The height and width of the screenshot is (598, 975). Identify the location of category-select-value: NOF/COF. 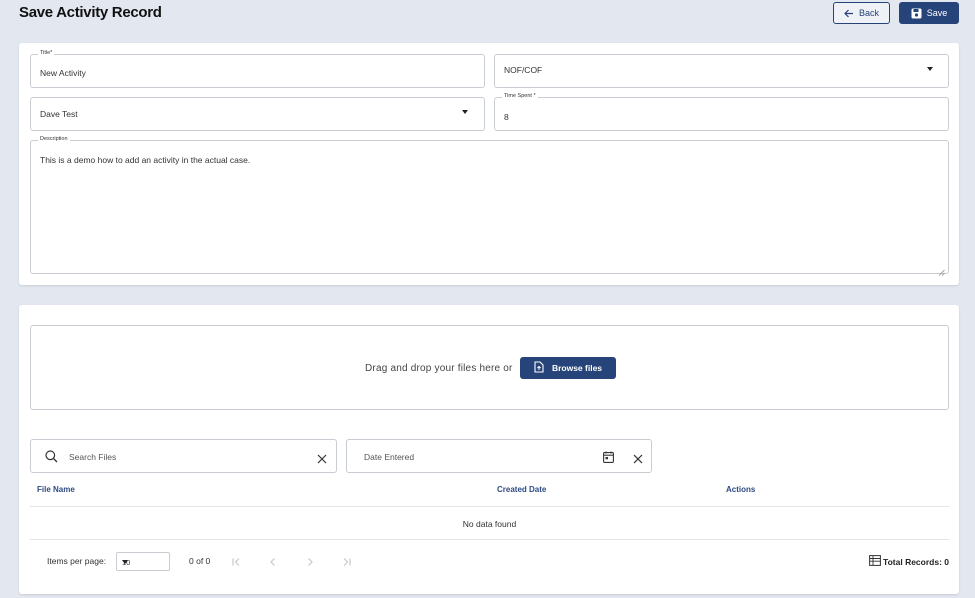
(523, 70).